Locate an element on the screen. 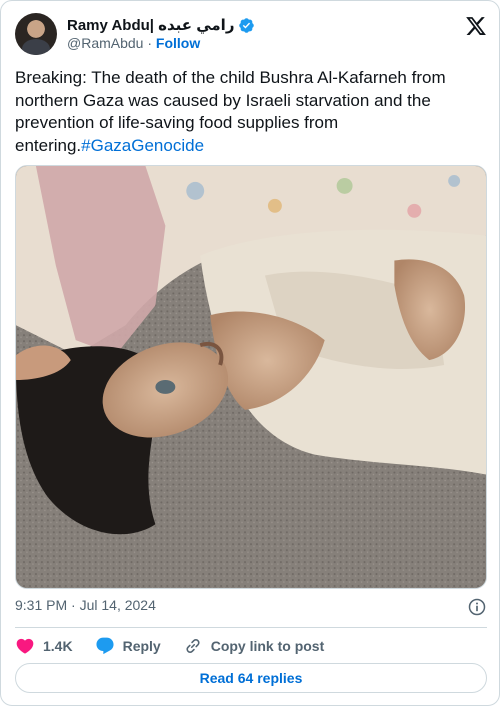  tweet-header: Ramy Abdu| رامي عبده @RamAbdu · Follow is located at coordinates (251, 34).